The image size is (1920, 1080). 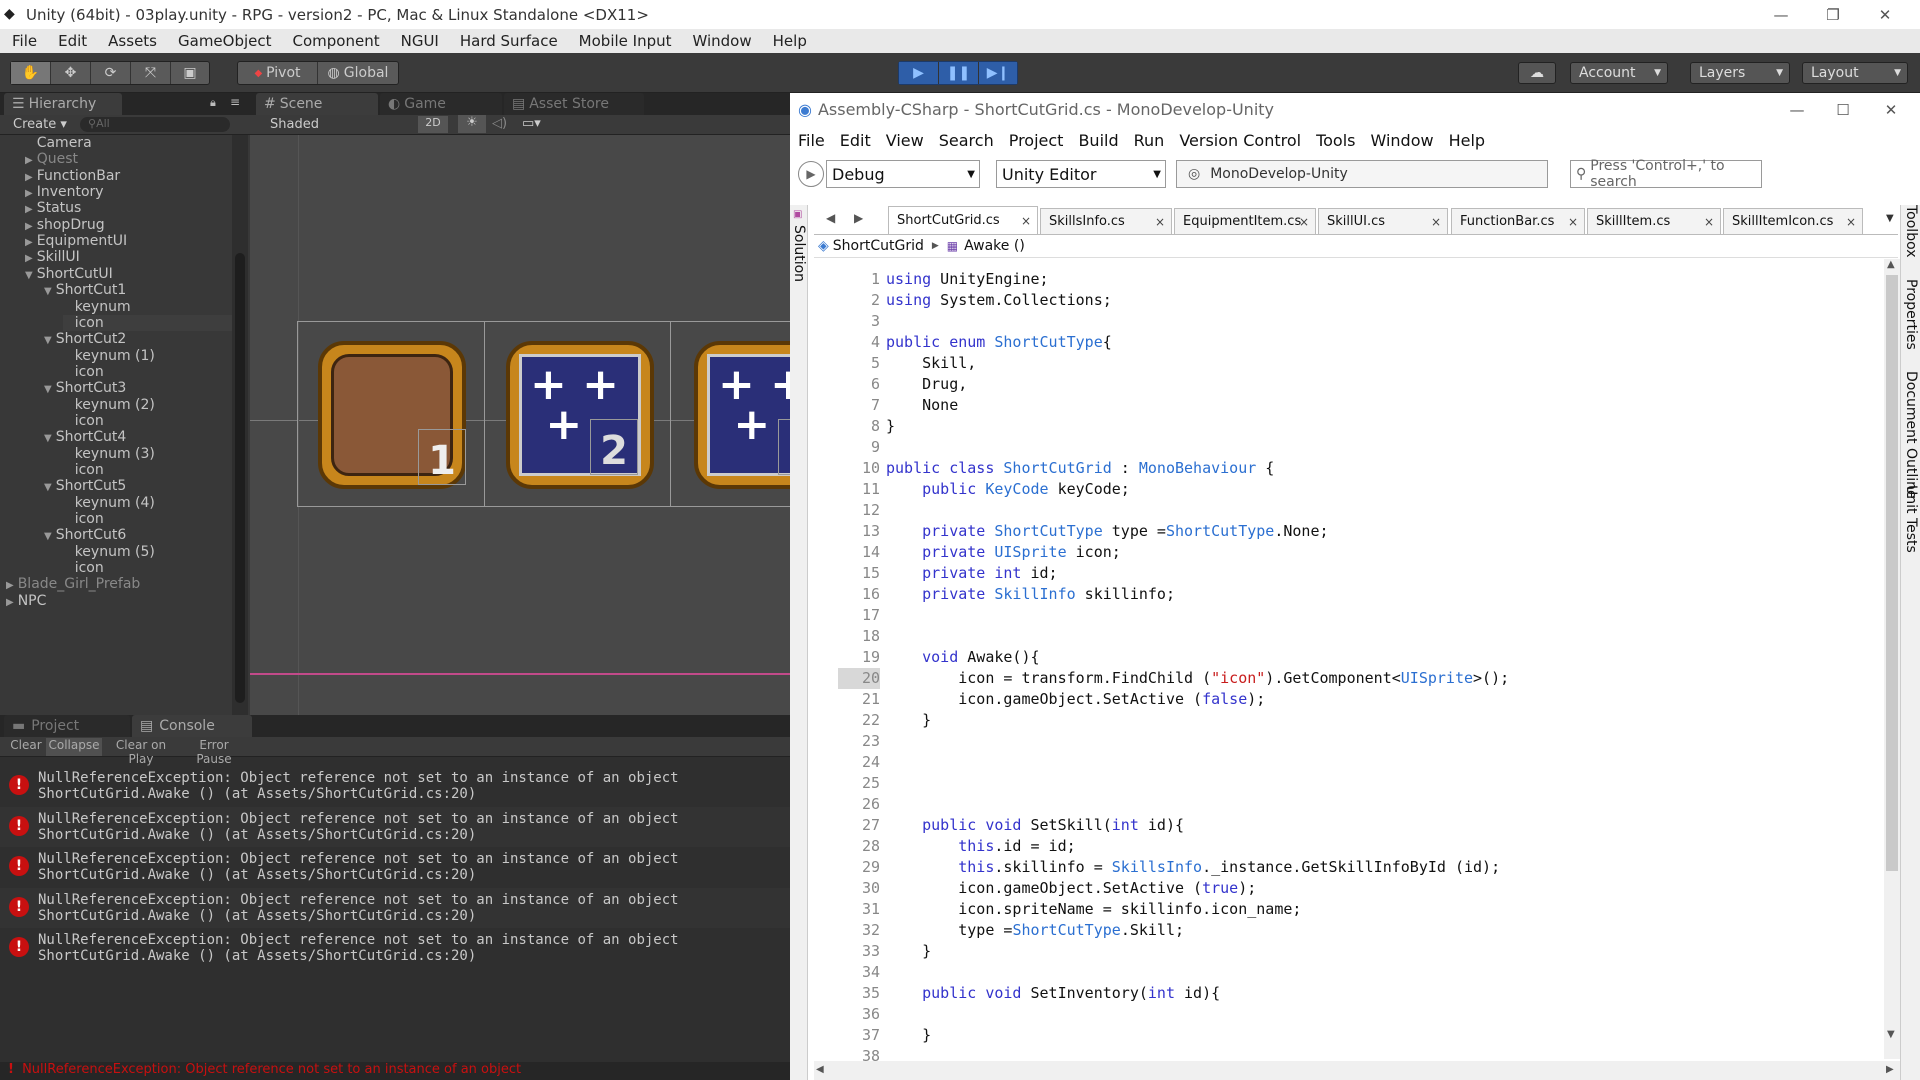 I want to click on lighting-icon: ☀, so click(x=472, y=124).